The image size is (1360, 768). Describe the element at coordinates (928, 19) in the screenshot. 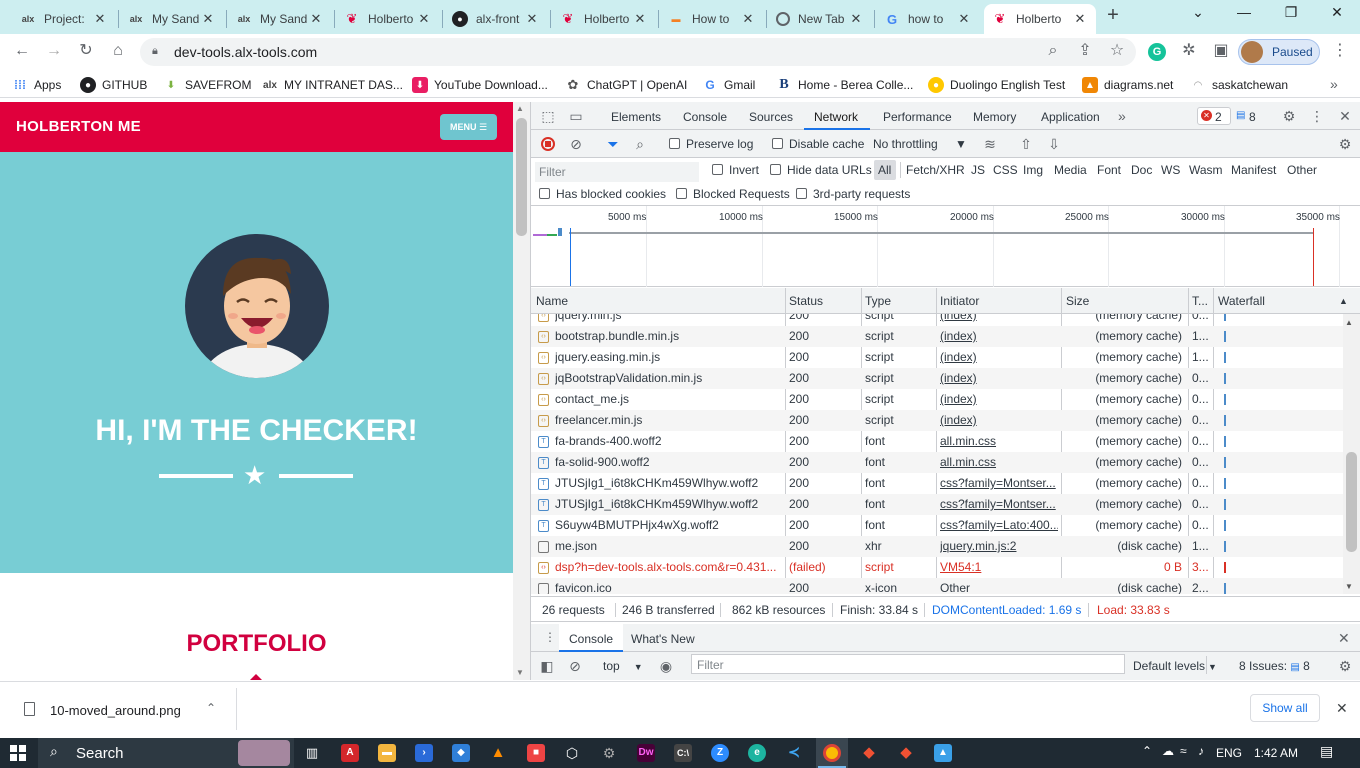

I see `tab-9: Ghow to ✕` at that location.